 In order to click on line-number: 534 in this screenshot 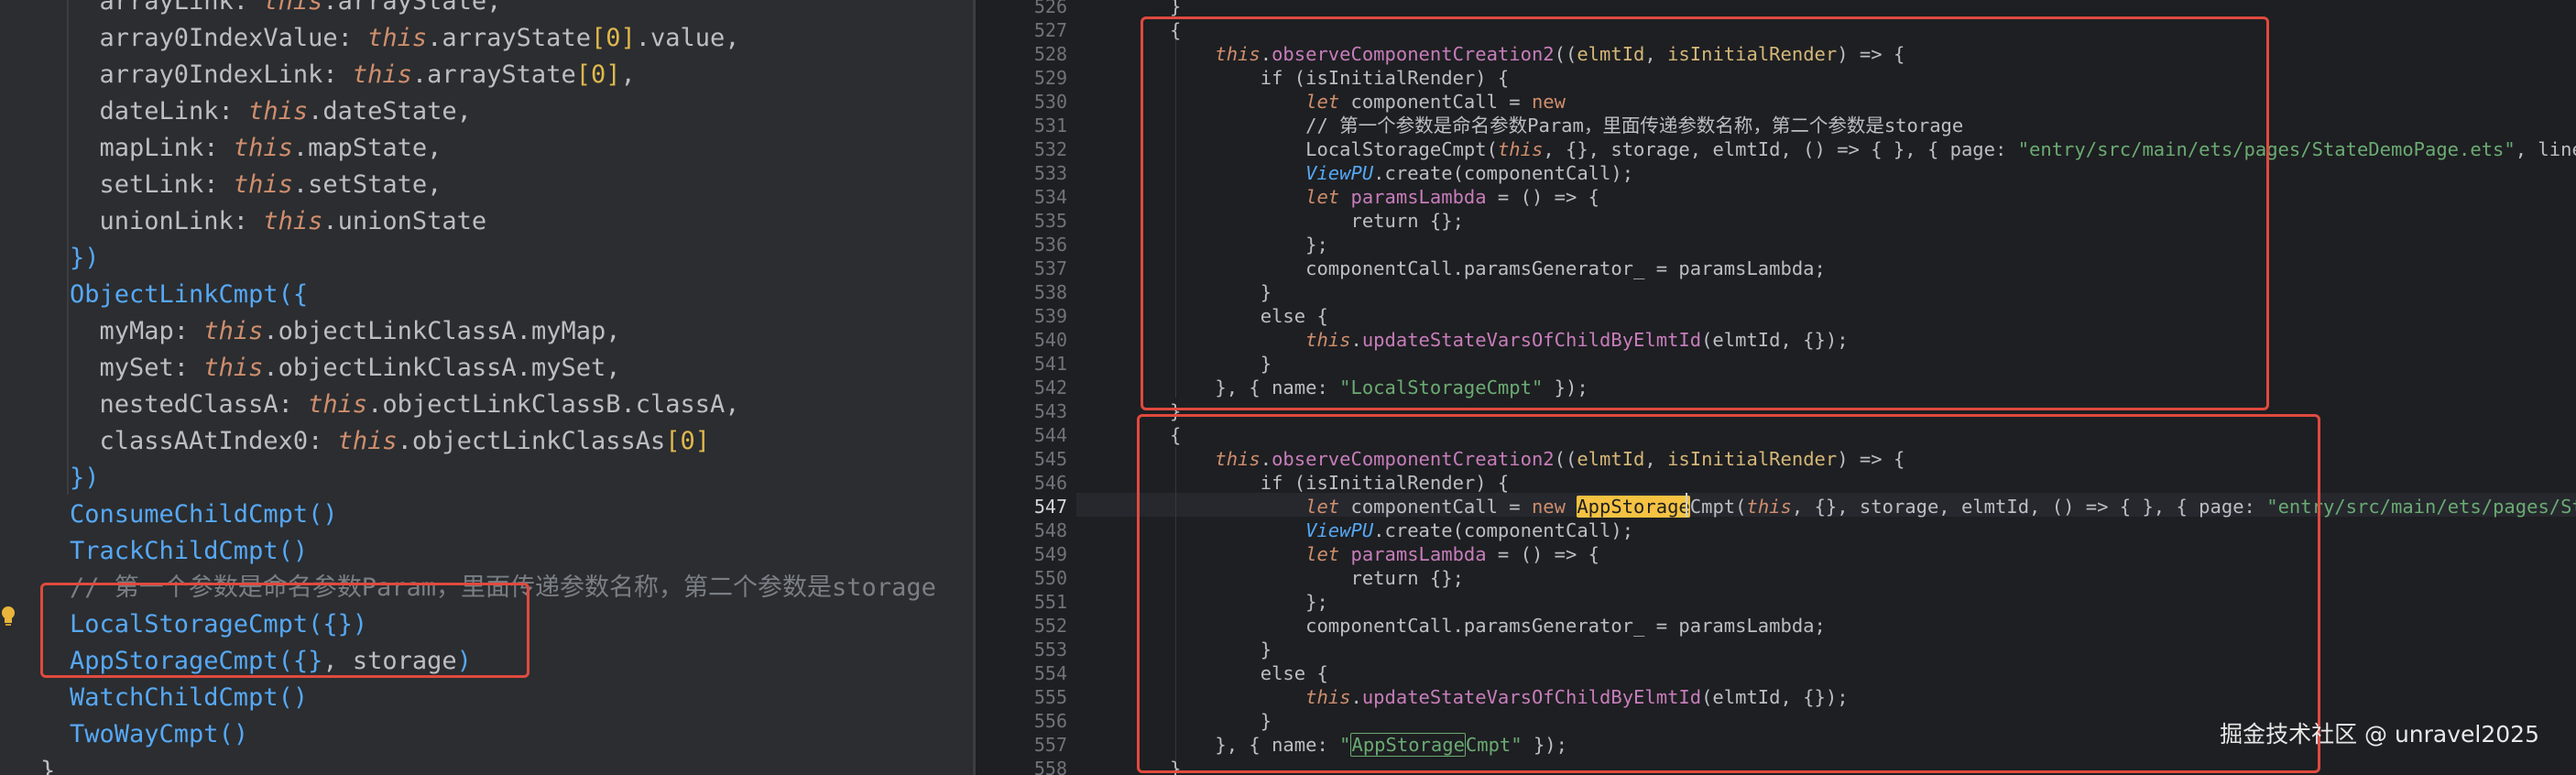, I will do `click(1050, 197)`.